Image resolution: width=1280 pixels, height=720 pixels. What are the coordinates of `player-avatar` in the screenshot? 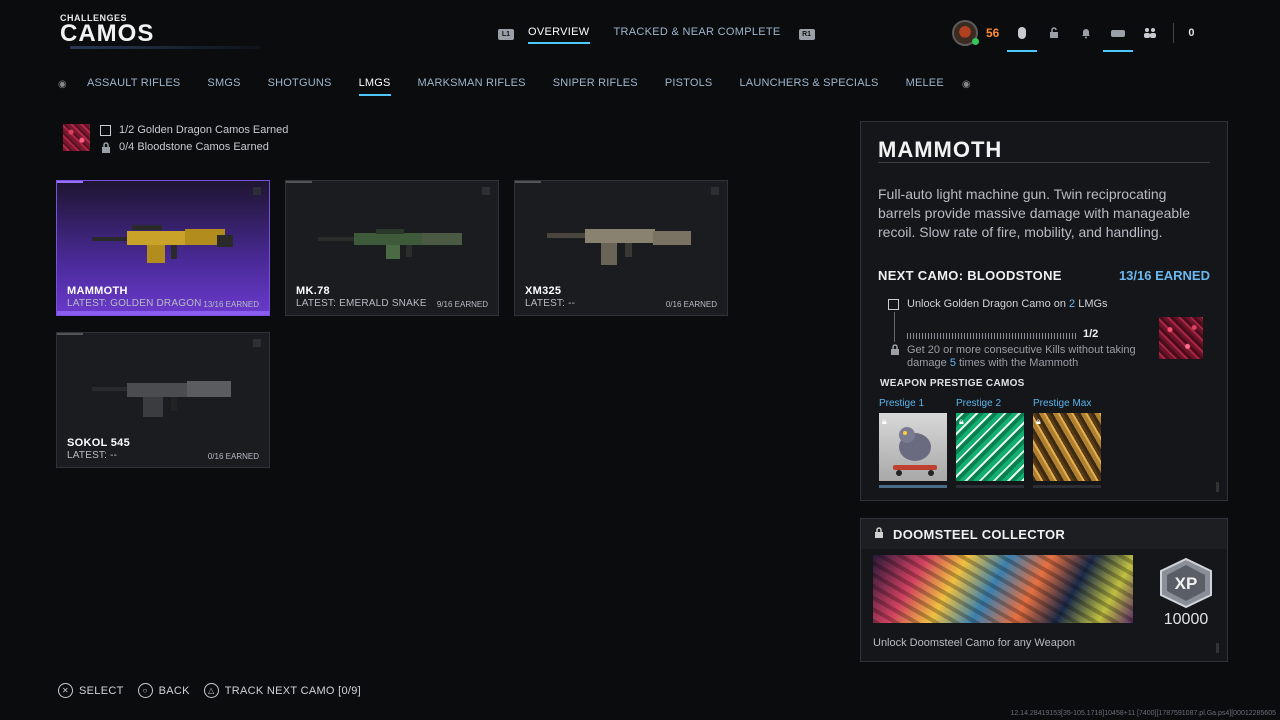 It's located at (965, 33).